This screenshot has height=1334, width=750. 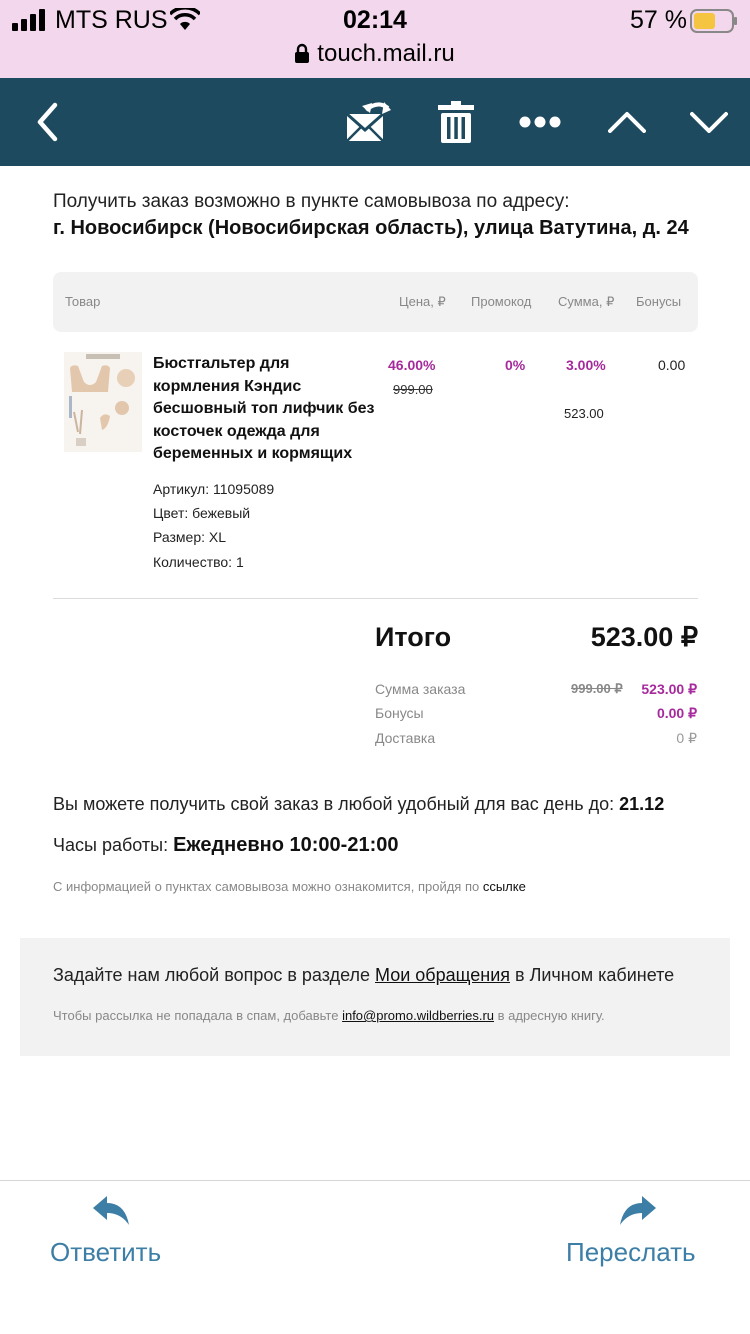 I want to click on order-sum-value: 523.00 ₽, so click(x=669, y=689).